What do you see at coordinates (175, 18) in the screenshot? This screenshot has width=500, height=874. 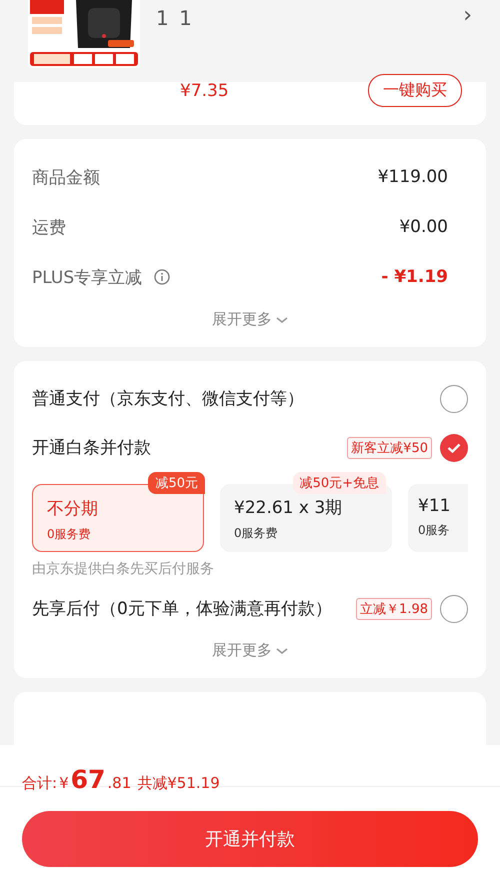 I see `quantity-text: 1 1` at bounding box center [175, 18].